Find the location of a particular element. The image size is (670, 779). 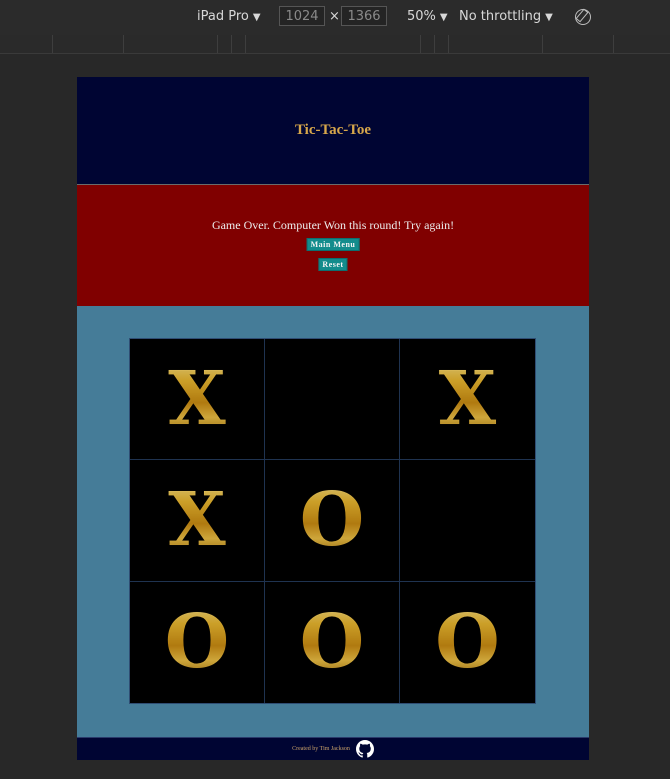

page-header: Tic-Tac-Toe is located at coordinates (333, 131).